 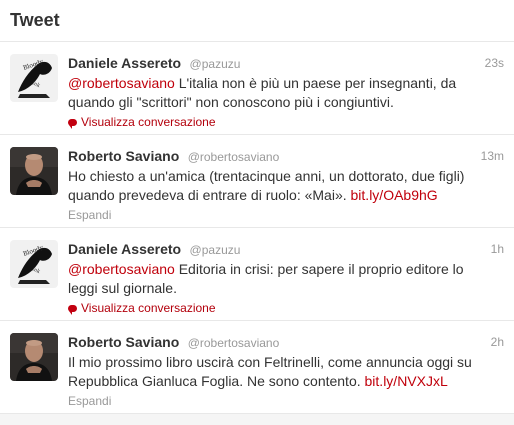 What do you see at coordinates (406, 381) in the screenshot?
I see `tweet-url-link: bit.ly/NVXJxL` at bounding box center [406, 381].